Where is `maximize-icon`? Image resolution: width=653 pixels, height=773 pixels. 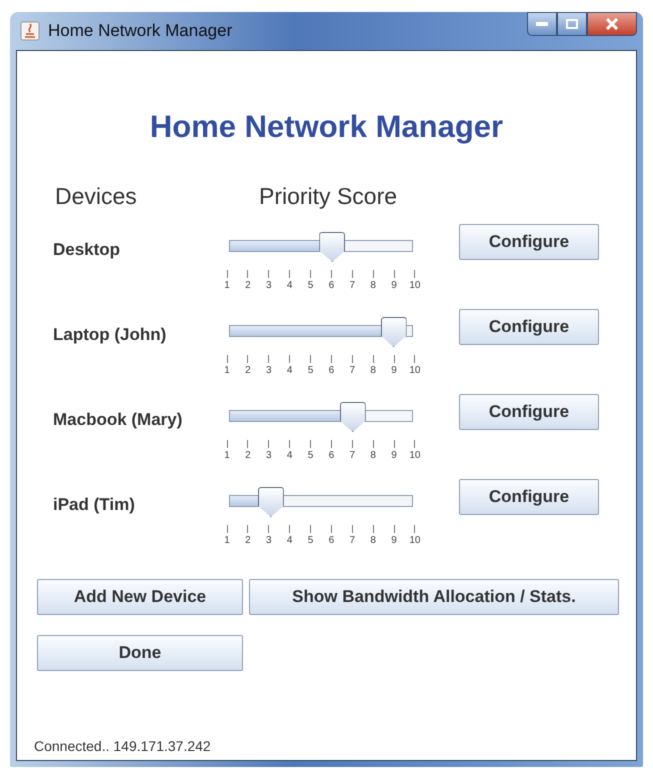
maximize-icon is located at coordinates (572, 24).